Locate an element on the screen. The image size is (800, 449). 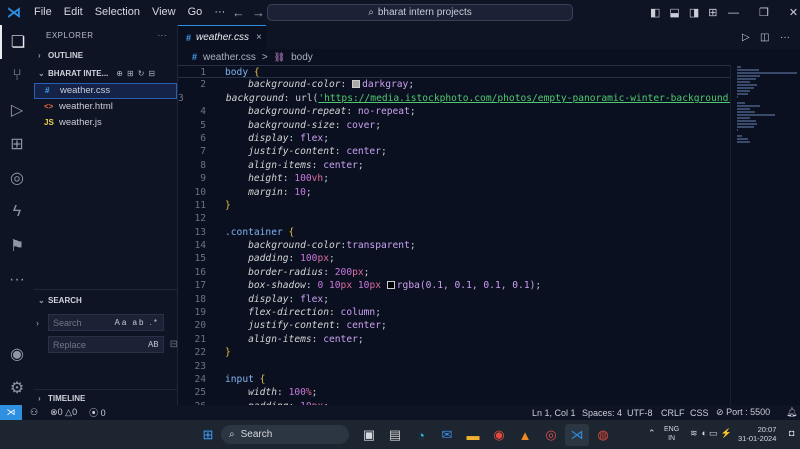
search-header: ⌄ SEARCH is located at coordinates (106, 301).